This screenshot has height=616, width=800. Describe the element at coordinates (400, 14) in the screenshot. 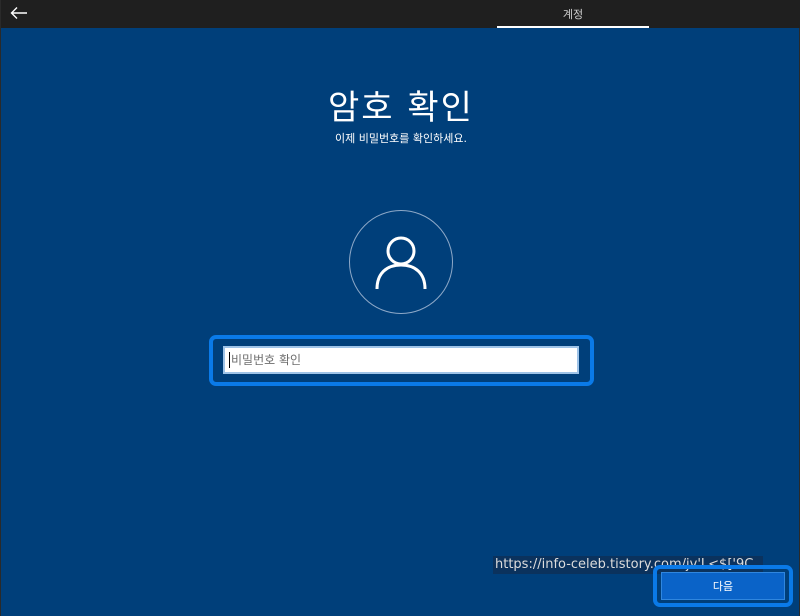

I see `top-bar: 계정` at that location.